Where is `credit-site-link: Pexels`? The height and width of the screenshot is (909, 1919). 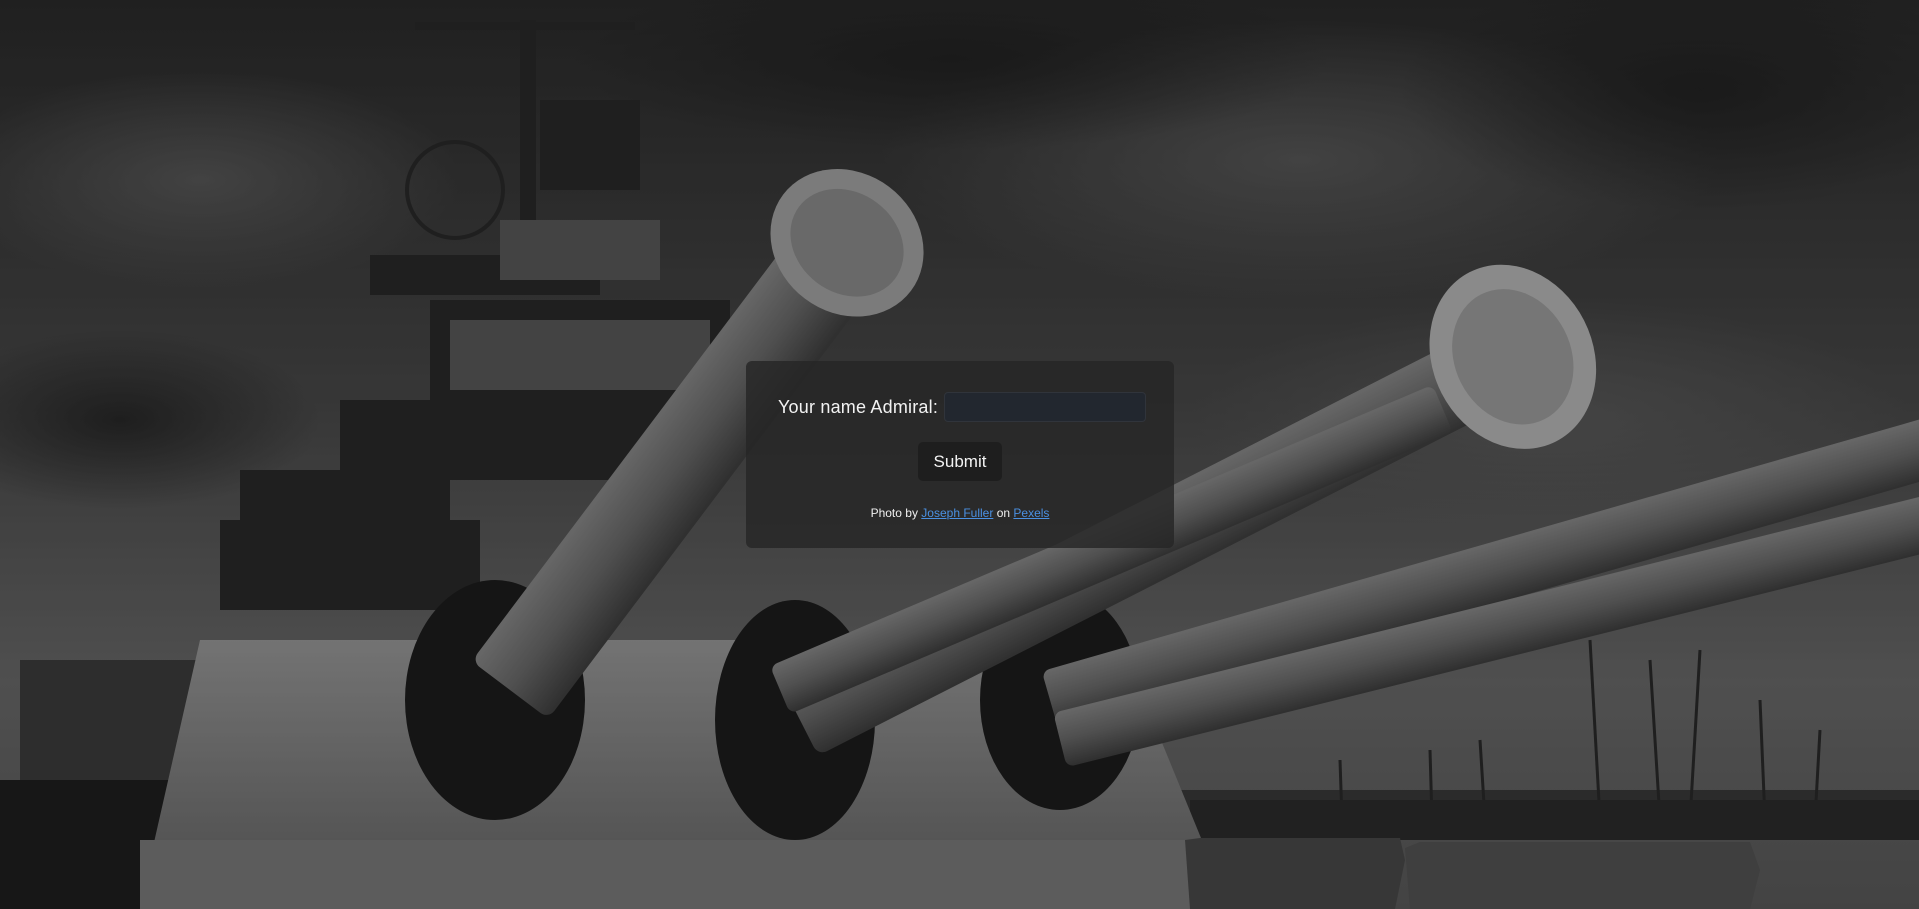
credit-site-link: Pexels is located at coordinates (1031, 513).